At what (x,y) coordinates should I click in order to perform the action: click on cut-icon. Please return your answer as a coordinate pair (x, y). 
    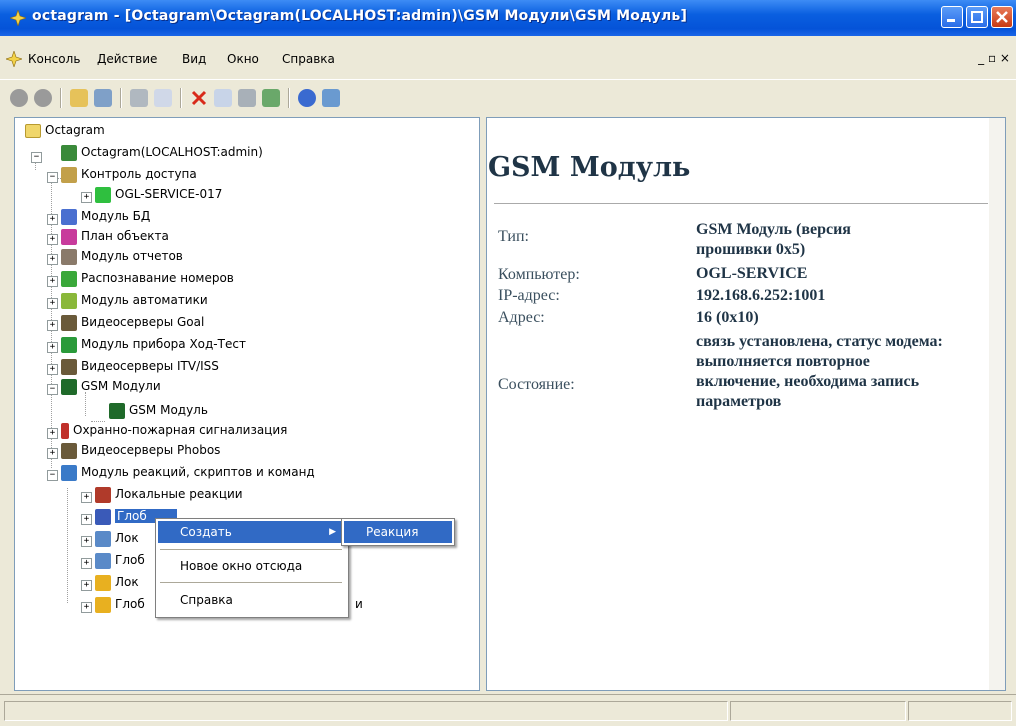
    Looking at the image, I should click on (139, 98).